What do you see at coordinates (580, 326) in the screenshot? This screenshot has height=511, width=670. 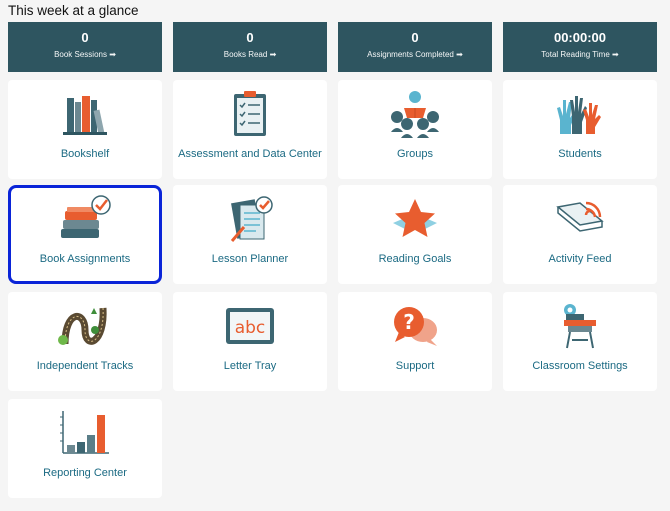 I see `desk-gear-icon` at bounding box center [580, 326].